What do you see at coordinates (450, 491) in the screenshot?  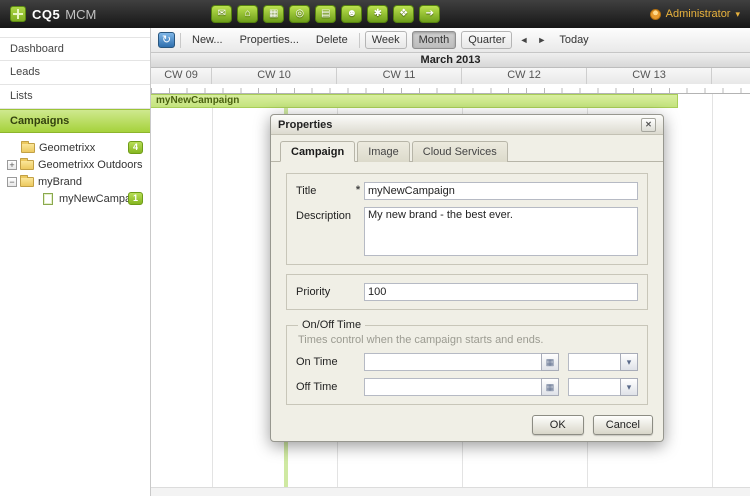 I see `horizontal-scroll-track` at bounding box center [450, 491].